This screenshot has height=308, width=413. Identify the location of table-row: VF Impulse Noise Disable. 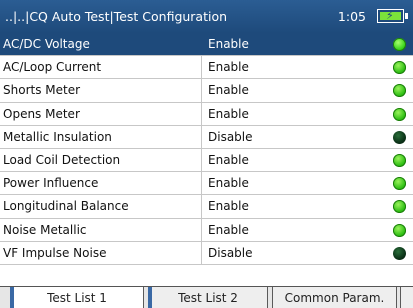
(206, 253).